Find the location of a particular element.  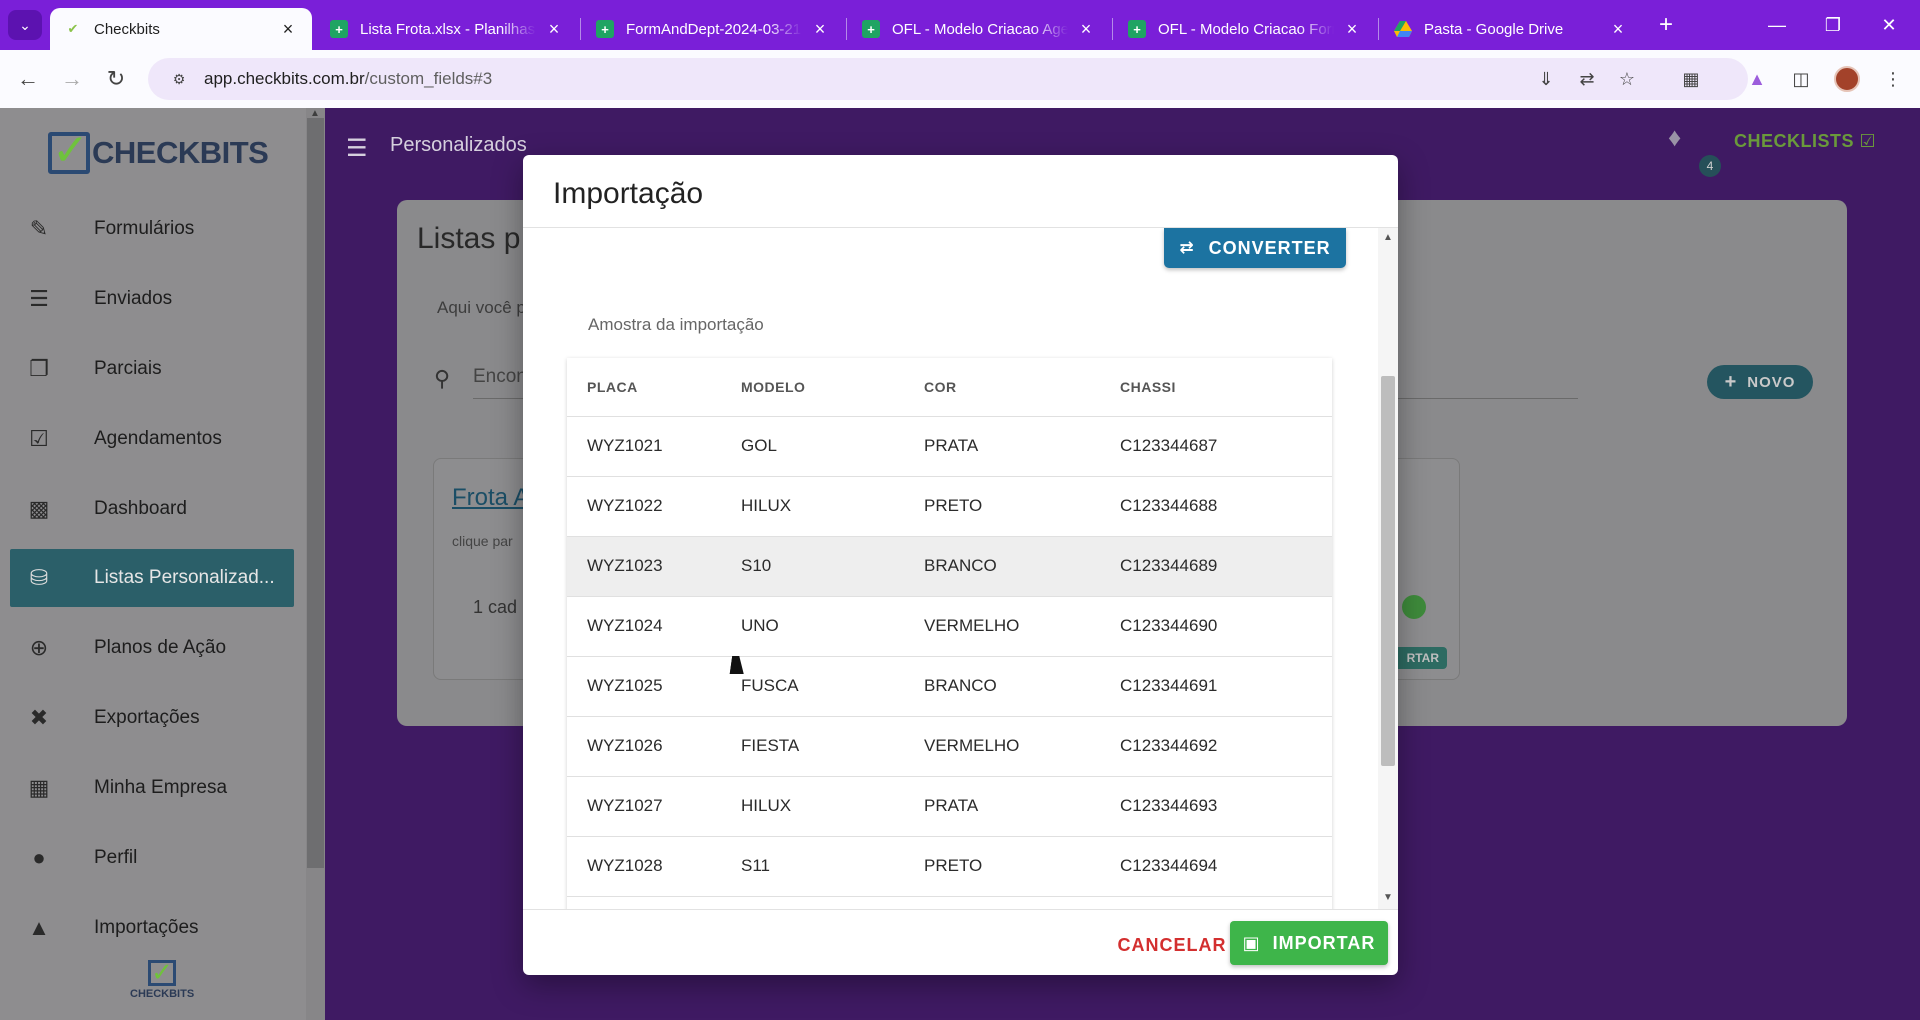

forward-arrow-icon: → is located at coordinates (72, 79).